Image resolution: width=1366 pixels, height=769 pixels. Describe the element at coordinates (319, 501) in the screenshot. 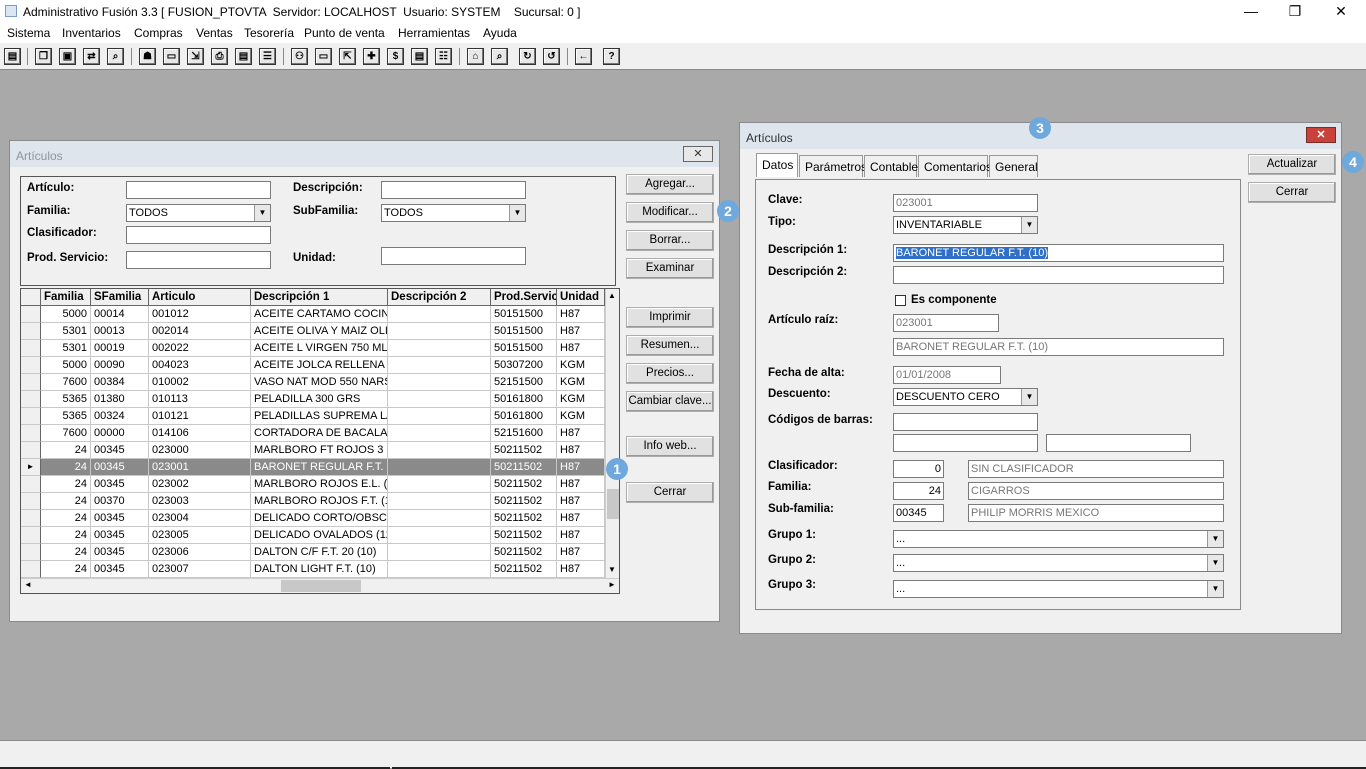

I see `cell-descripcion1: MARLBORO ROJOS F.T. (1` at that location.